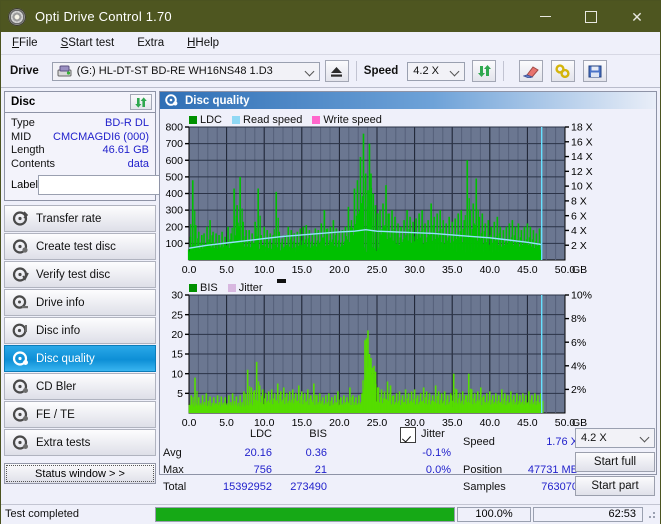 The height and width of the screenshot is (524, 661). What do you see at coordinates (80, 165) in the screenshot?
I see `disc-row-contents: Contents data` at bounding box center [80, 165].